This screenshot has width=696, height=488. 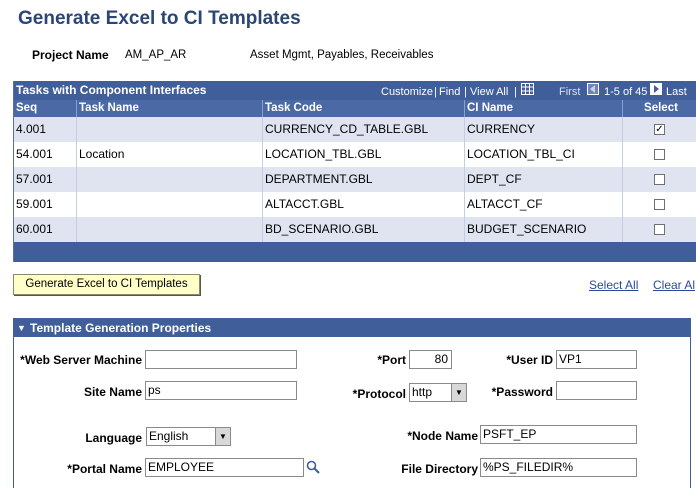 What do you see at coordinates (613, 285) in the screenshot?
I see `select-all-link: Select All` at bounding box center [613, 285].